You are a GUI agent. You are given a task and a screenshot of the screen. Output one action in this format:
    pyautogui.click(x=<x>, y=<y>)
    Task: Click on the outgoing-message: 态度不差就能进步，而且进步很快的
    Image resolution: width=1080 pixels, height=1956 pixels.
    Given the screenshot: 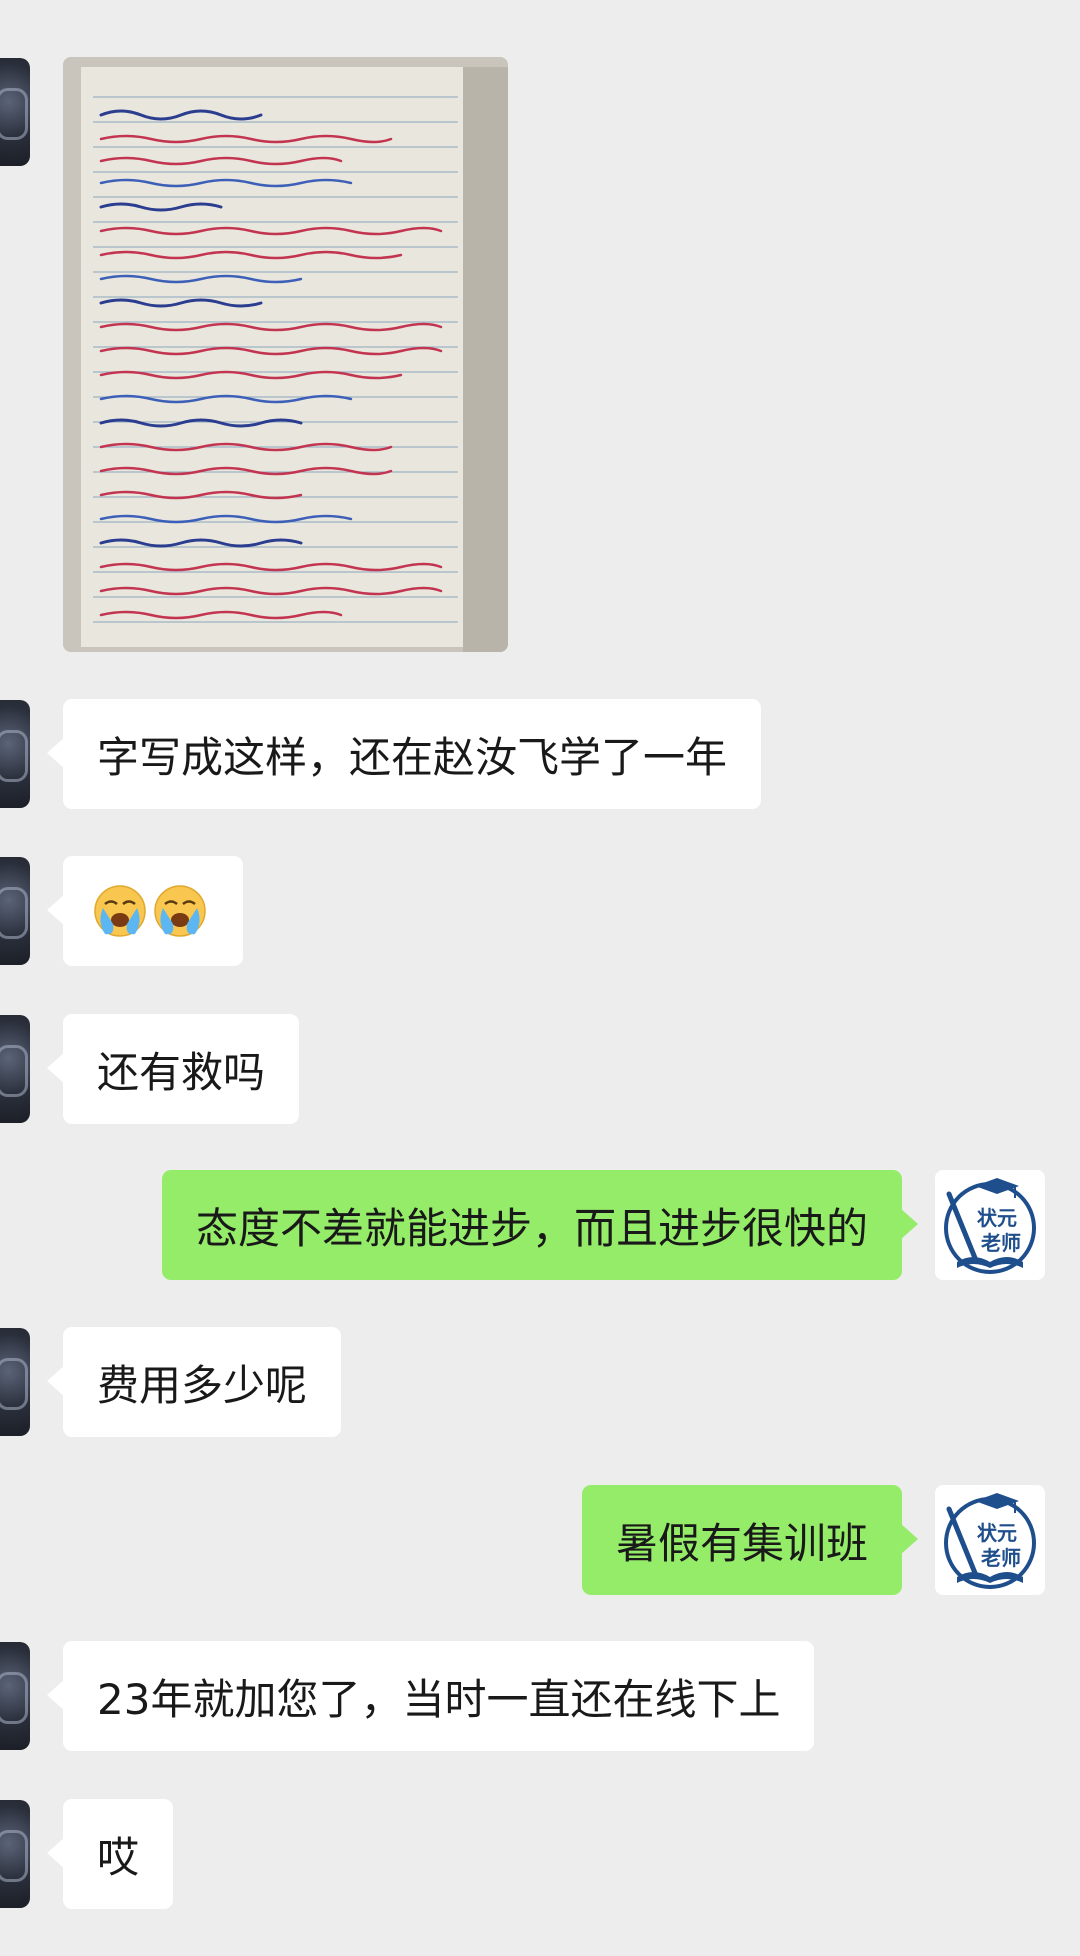 What is the action you would take?
    pyautogui.click(x=540, y=1225)
    